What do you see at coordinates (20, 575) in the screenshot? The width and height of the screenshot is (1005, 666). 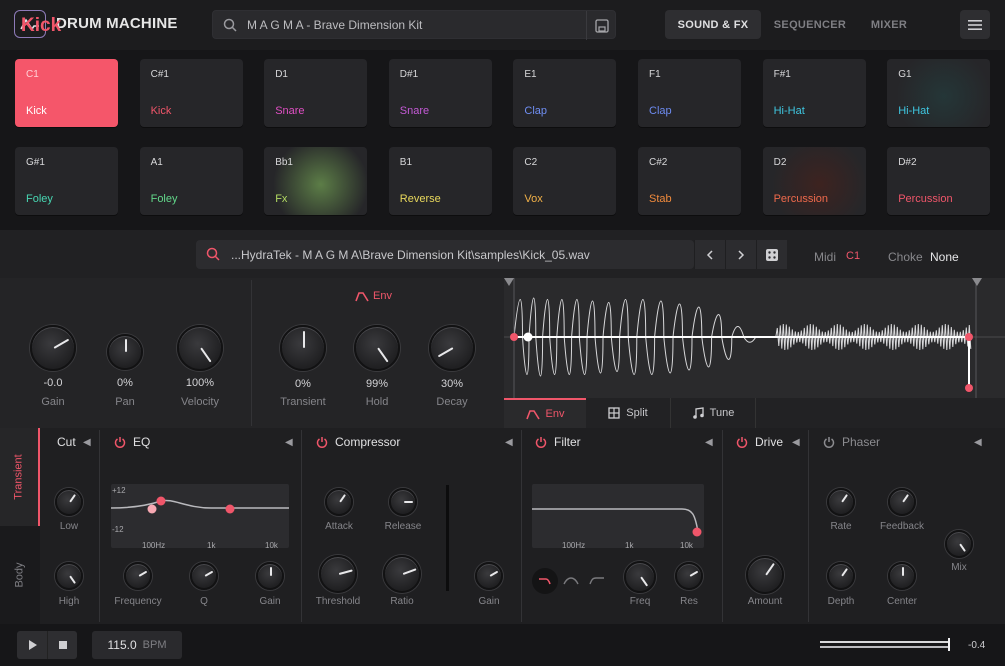 I see `tab-body: Body` at bounding box center [20, 575].